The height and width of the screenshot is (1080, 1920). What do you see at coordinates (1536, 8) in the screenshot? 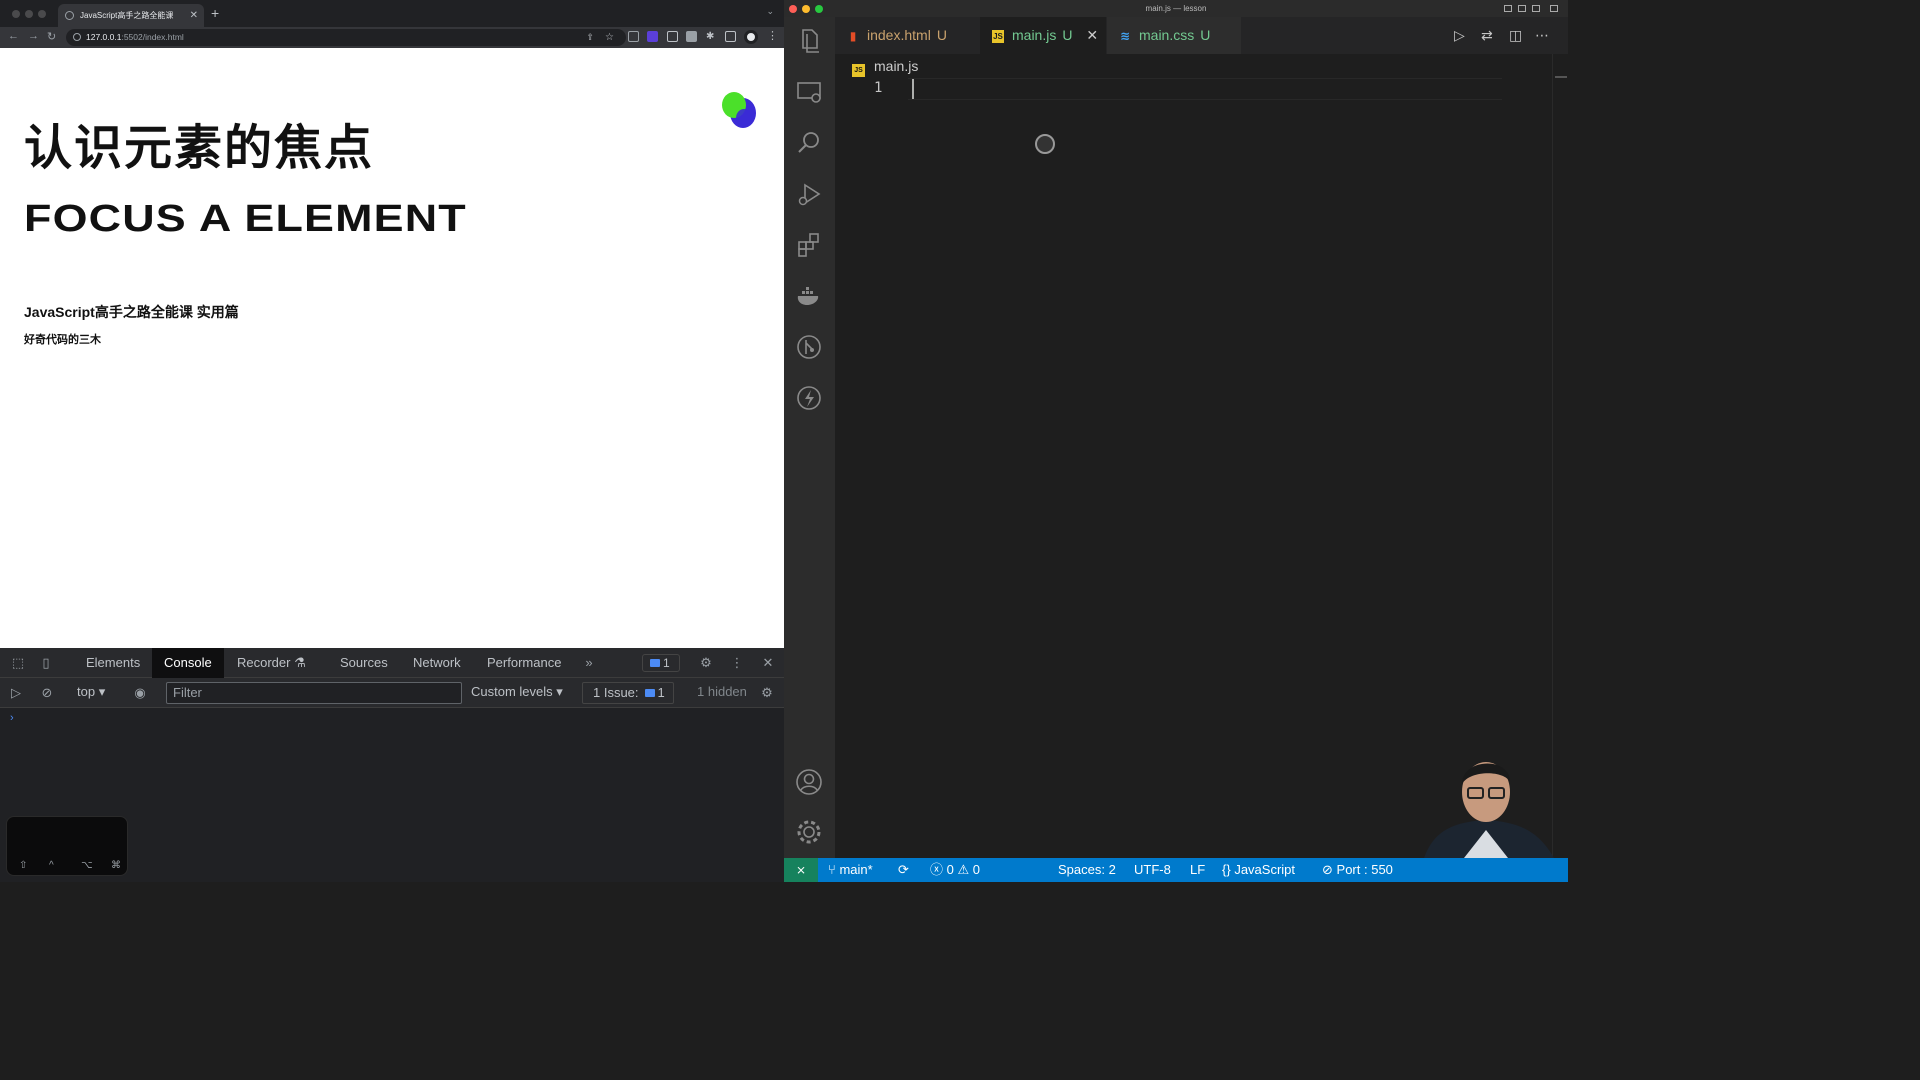
I see `toggle-secondary-sidebar-icon` at bounding box center [1536, 8].